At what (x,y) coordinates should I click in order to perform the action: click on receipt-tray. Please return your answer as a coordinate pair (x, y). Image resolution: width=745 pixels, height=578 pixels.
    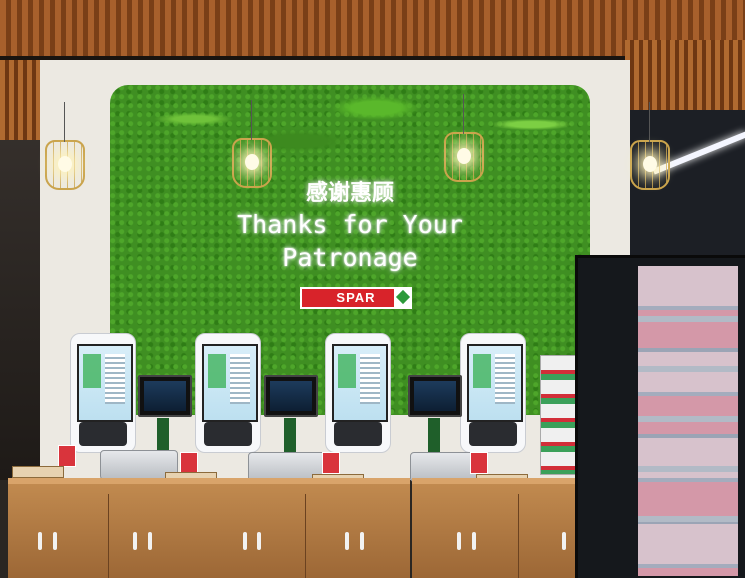
    Looking at the image, I should click on (38, 472).